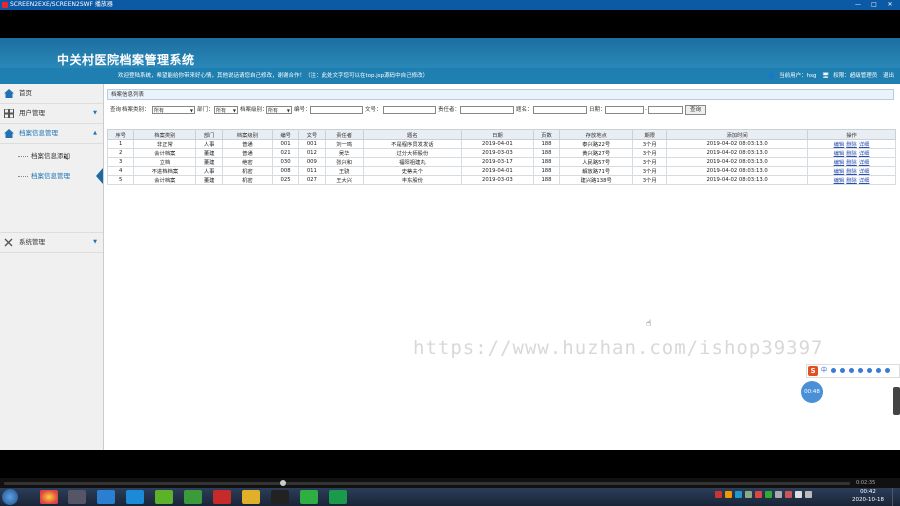  What do you see at coordinates (51, 242) in the screenshot?
I see `sidebar-item-system: 系统管理 ▼` at bounding box center [51, 242].